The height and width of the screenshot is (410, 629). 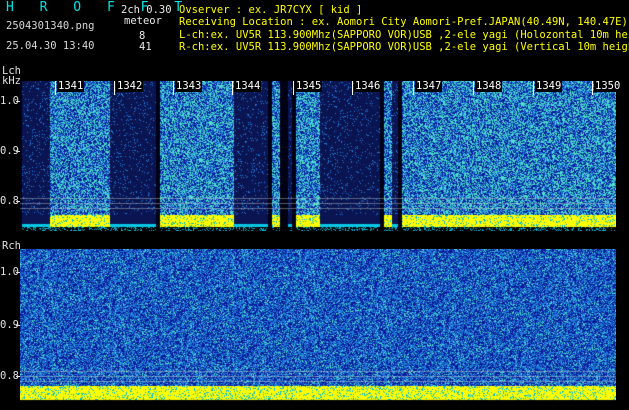 What do you see at coordinates (429, 86) in the screenshot?
I see `minute-label: 1347` at bounding box center [429, 86].